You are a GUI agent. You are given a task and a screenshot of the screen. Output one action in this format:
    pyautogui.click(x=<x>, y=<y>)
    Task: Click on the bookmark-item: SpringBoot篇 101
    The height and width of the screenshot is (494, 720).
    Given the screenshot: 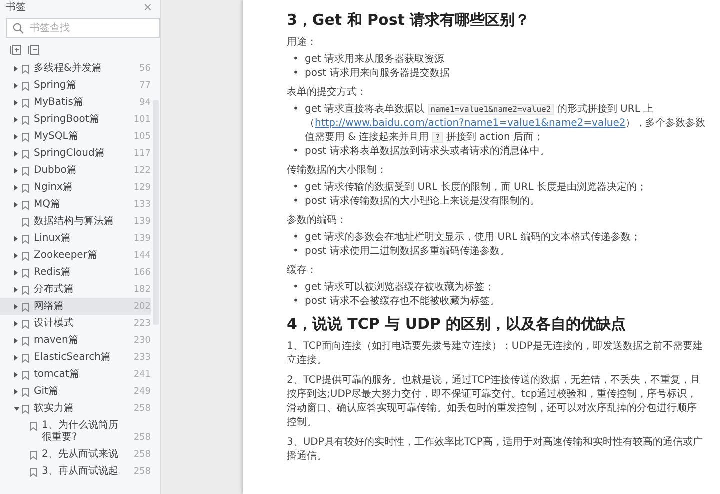 What is the action you would take?
    pyautogui.click(x=75, y=119)
    